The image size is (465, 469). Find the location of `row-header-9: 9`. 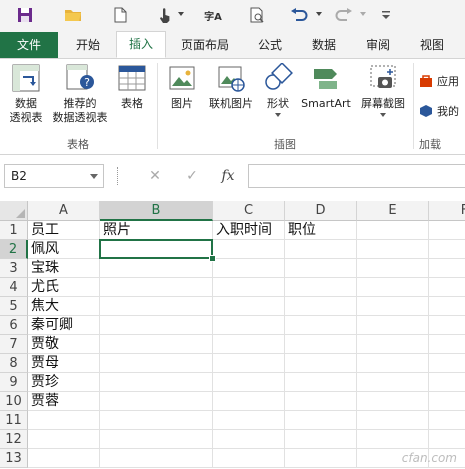

row-header-9: 9 is located at coordinates (14, 382).